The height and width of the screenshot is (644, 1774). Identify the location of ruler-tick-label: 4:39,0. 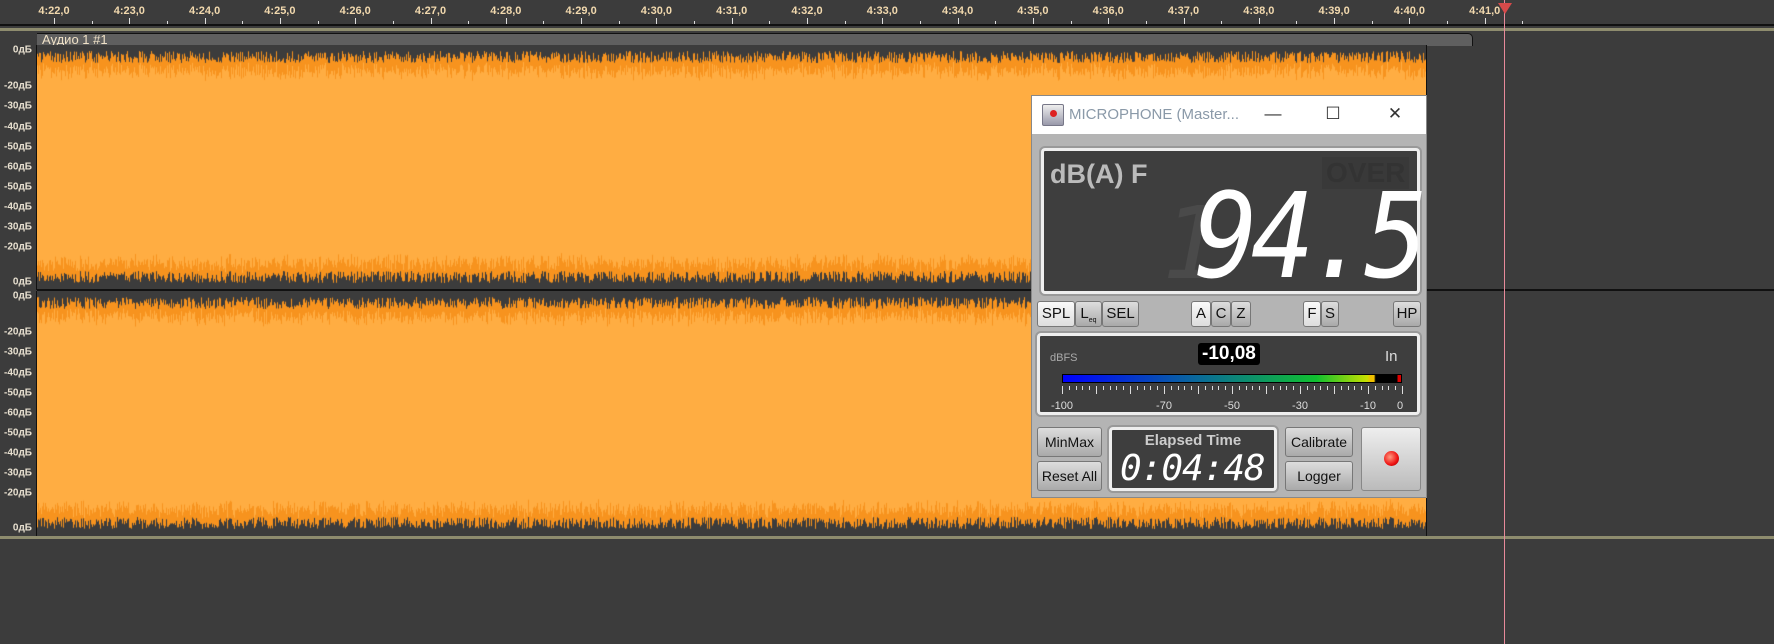
(1333, 11).